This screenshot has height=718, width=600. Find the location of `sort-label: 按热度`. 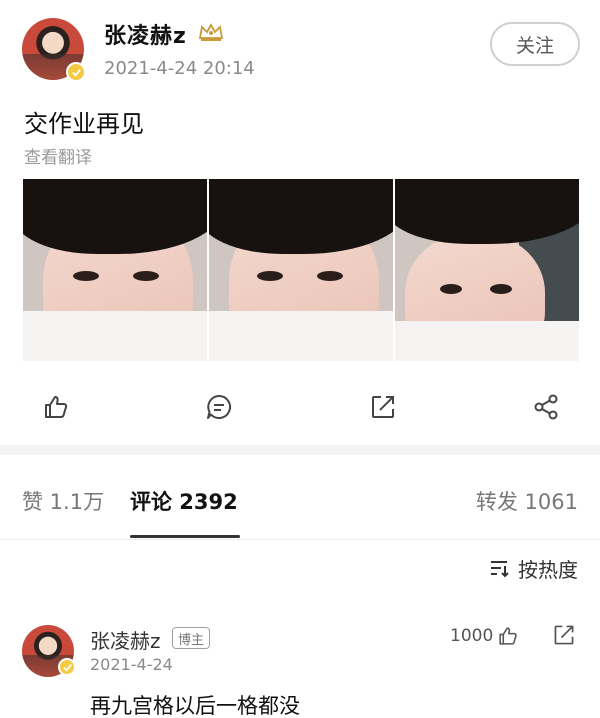

sort-label: 按热度 is located at coordinates (548, 569).